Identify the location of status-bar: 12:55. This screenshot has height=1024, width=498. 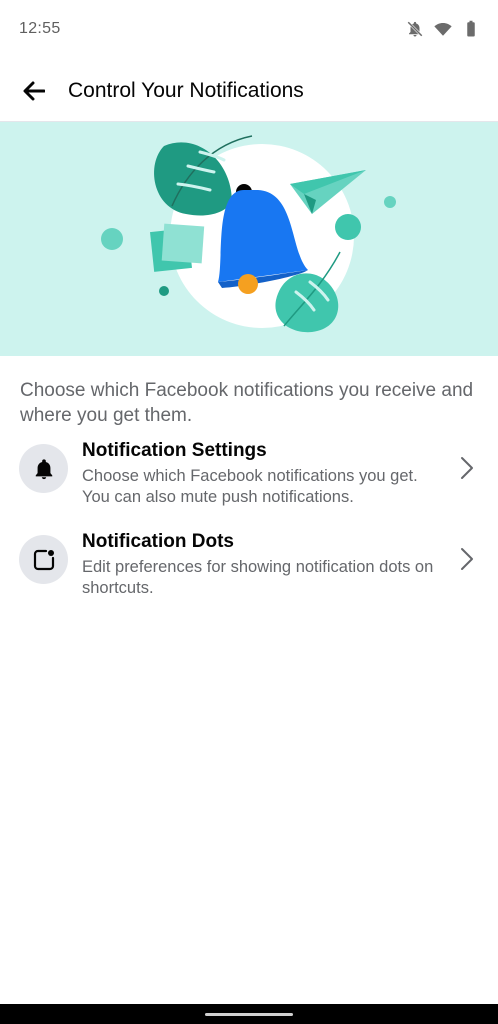
(249, 30).